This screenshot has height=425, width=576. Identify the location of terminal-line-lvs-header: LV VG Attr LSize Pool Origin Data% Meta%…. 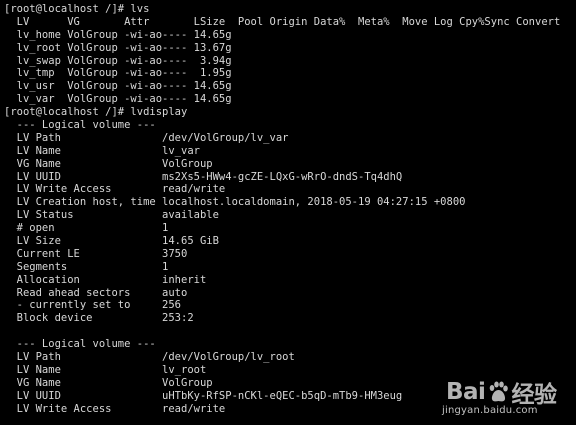
(282, 21).